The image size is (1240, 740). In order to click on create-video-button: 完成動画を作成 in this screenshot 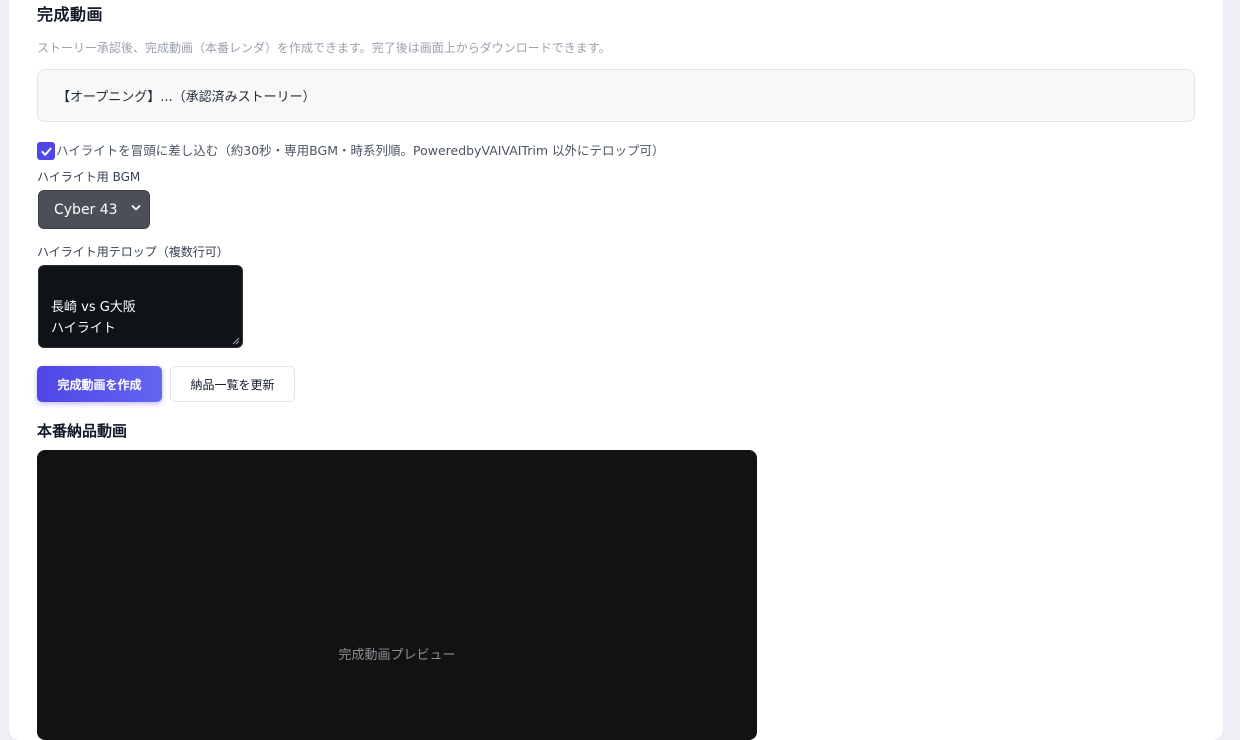, I will do `click(99, 384)`.